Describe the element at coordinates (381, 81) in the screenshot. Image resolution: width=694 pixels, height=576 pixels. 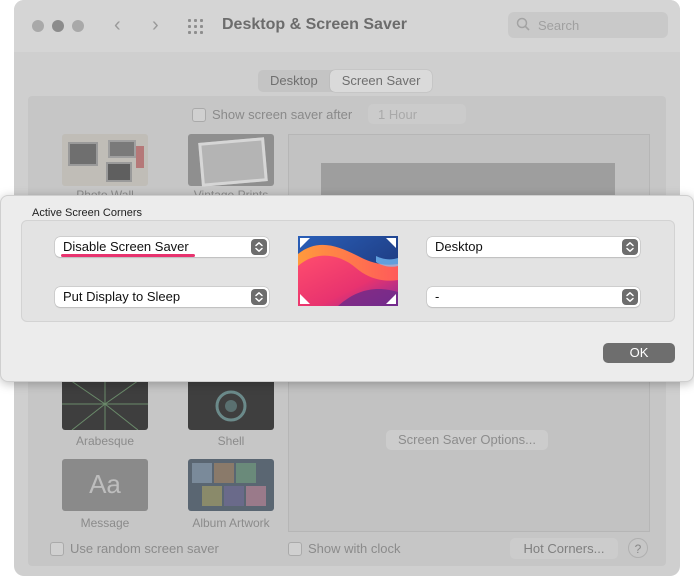
I see `tab-screen-saver: Screen Saver` at that location.